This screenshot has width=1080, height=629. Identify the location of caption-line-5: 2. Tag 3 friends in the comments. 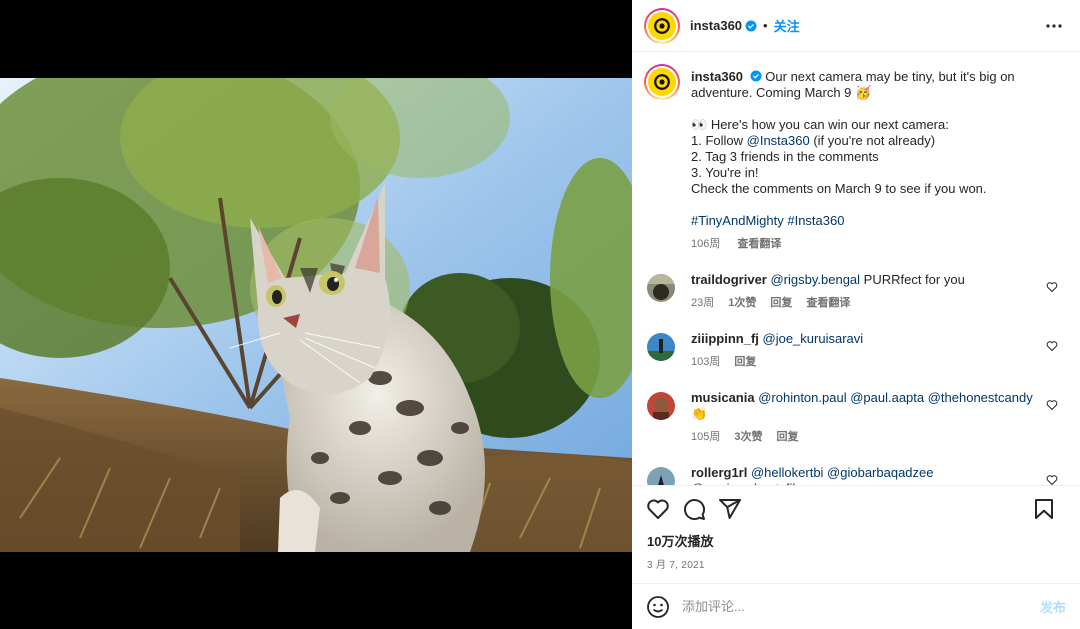
(785, 156).